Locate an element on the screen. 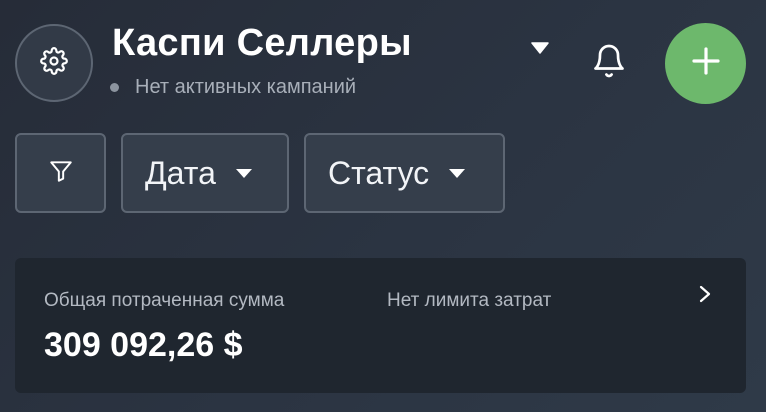  gear-icon is located at coordinates (54, 63).